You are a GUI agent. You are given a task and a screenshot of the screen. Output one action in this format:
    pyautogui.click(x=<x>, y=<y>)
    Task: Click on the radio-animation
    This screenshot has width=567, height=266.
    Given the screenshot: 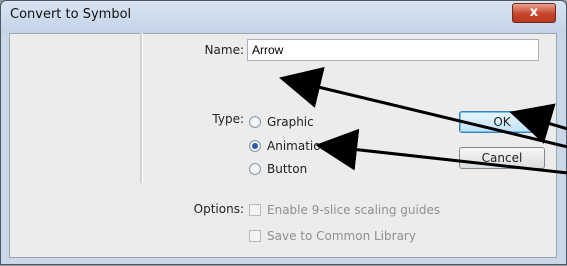 What is the action you would take?
    pyautogui.click(x=255, y=146)
    